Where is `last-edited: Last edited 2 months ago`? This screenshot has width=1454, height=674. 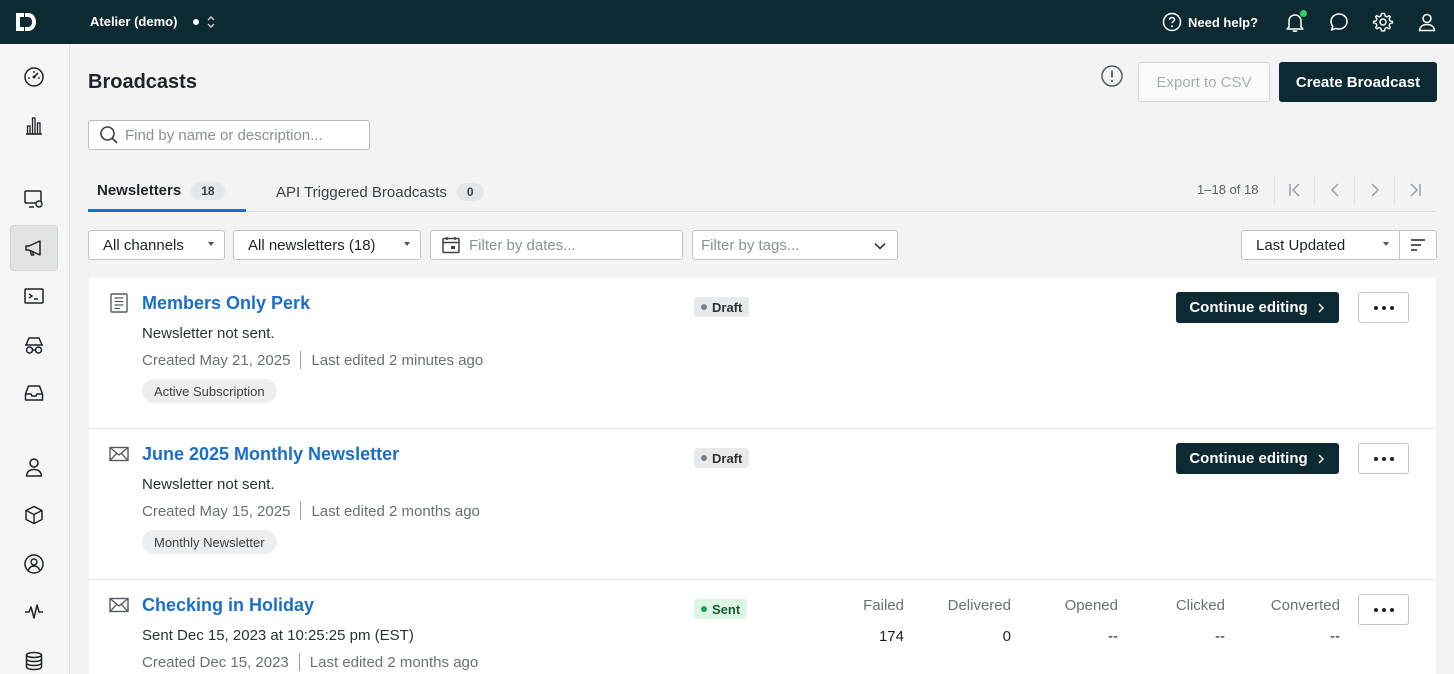
last-edited: Last edited 2 months ago is located at coordinates (394, 662).